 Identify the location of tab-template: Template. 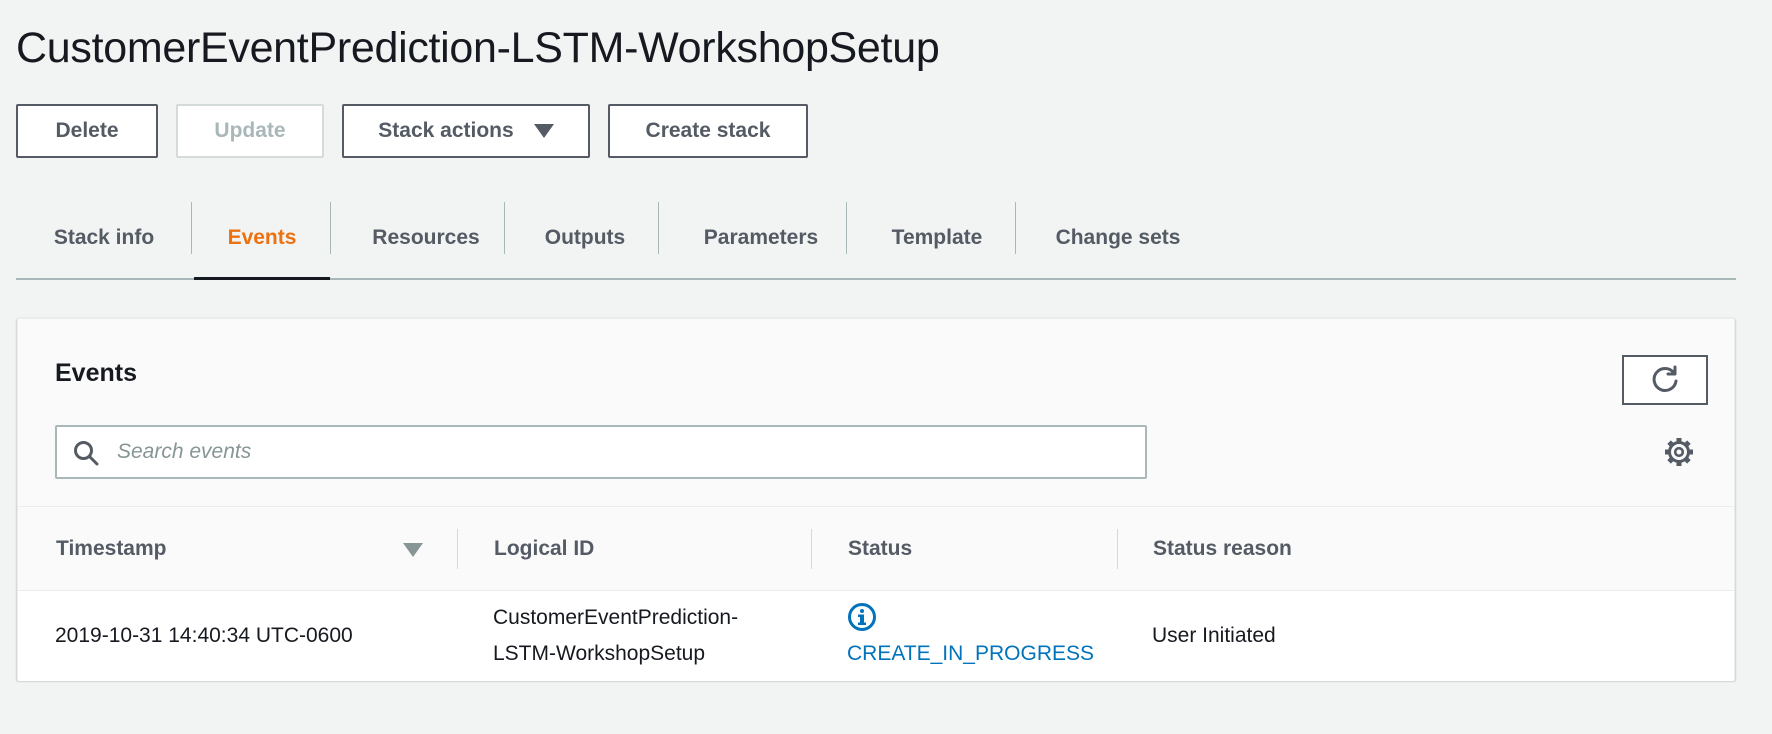
(937, 238).